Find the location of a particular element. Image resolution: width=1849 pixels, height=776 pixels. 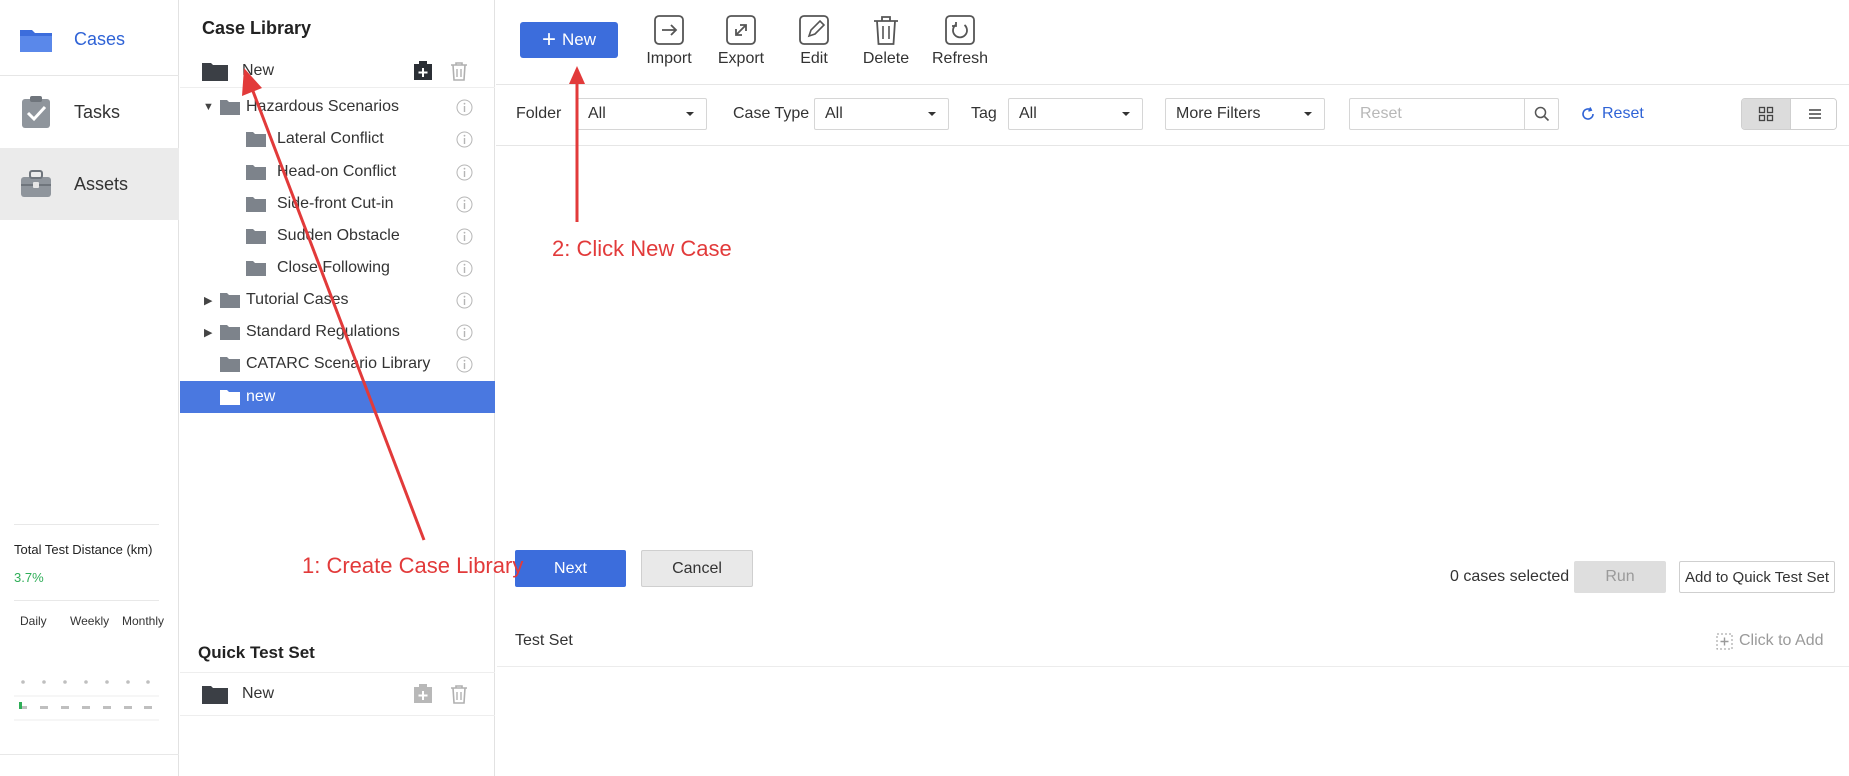

click-to-add-button: Click to Add is located at coordinates (1769, 641).